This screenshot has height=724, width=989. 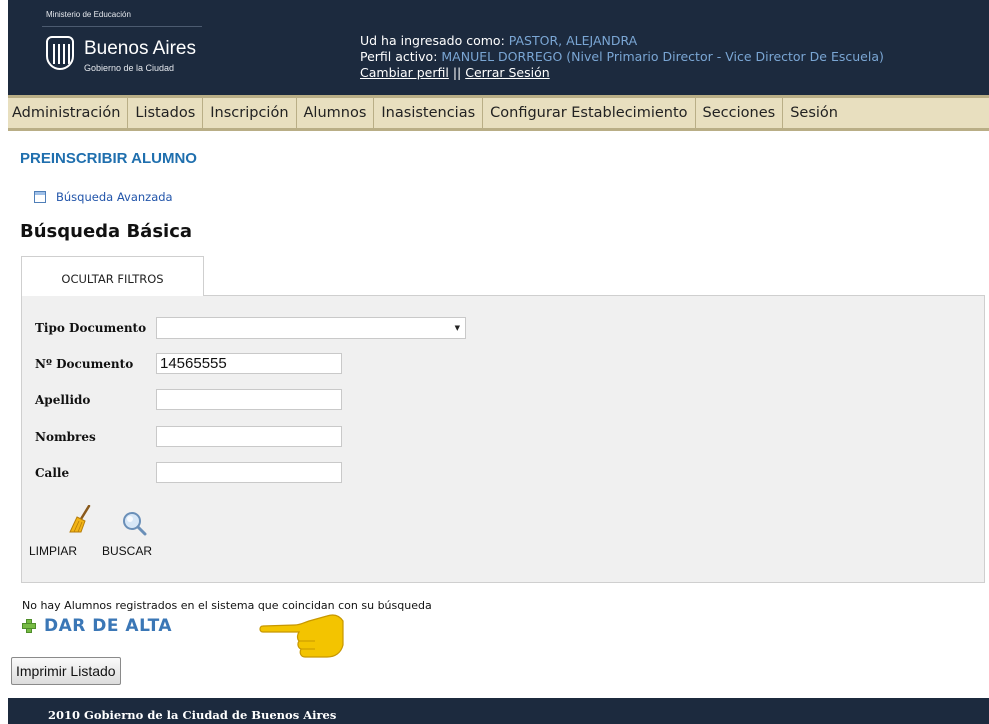 What do you see at coordinates (589, 113) in the screenshot?
I see `menu-item-configurar-establecimiento: Configurar Establecimiento` at bounding box center [589, 113].